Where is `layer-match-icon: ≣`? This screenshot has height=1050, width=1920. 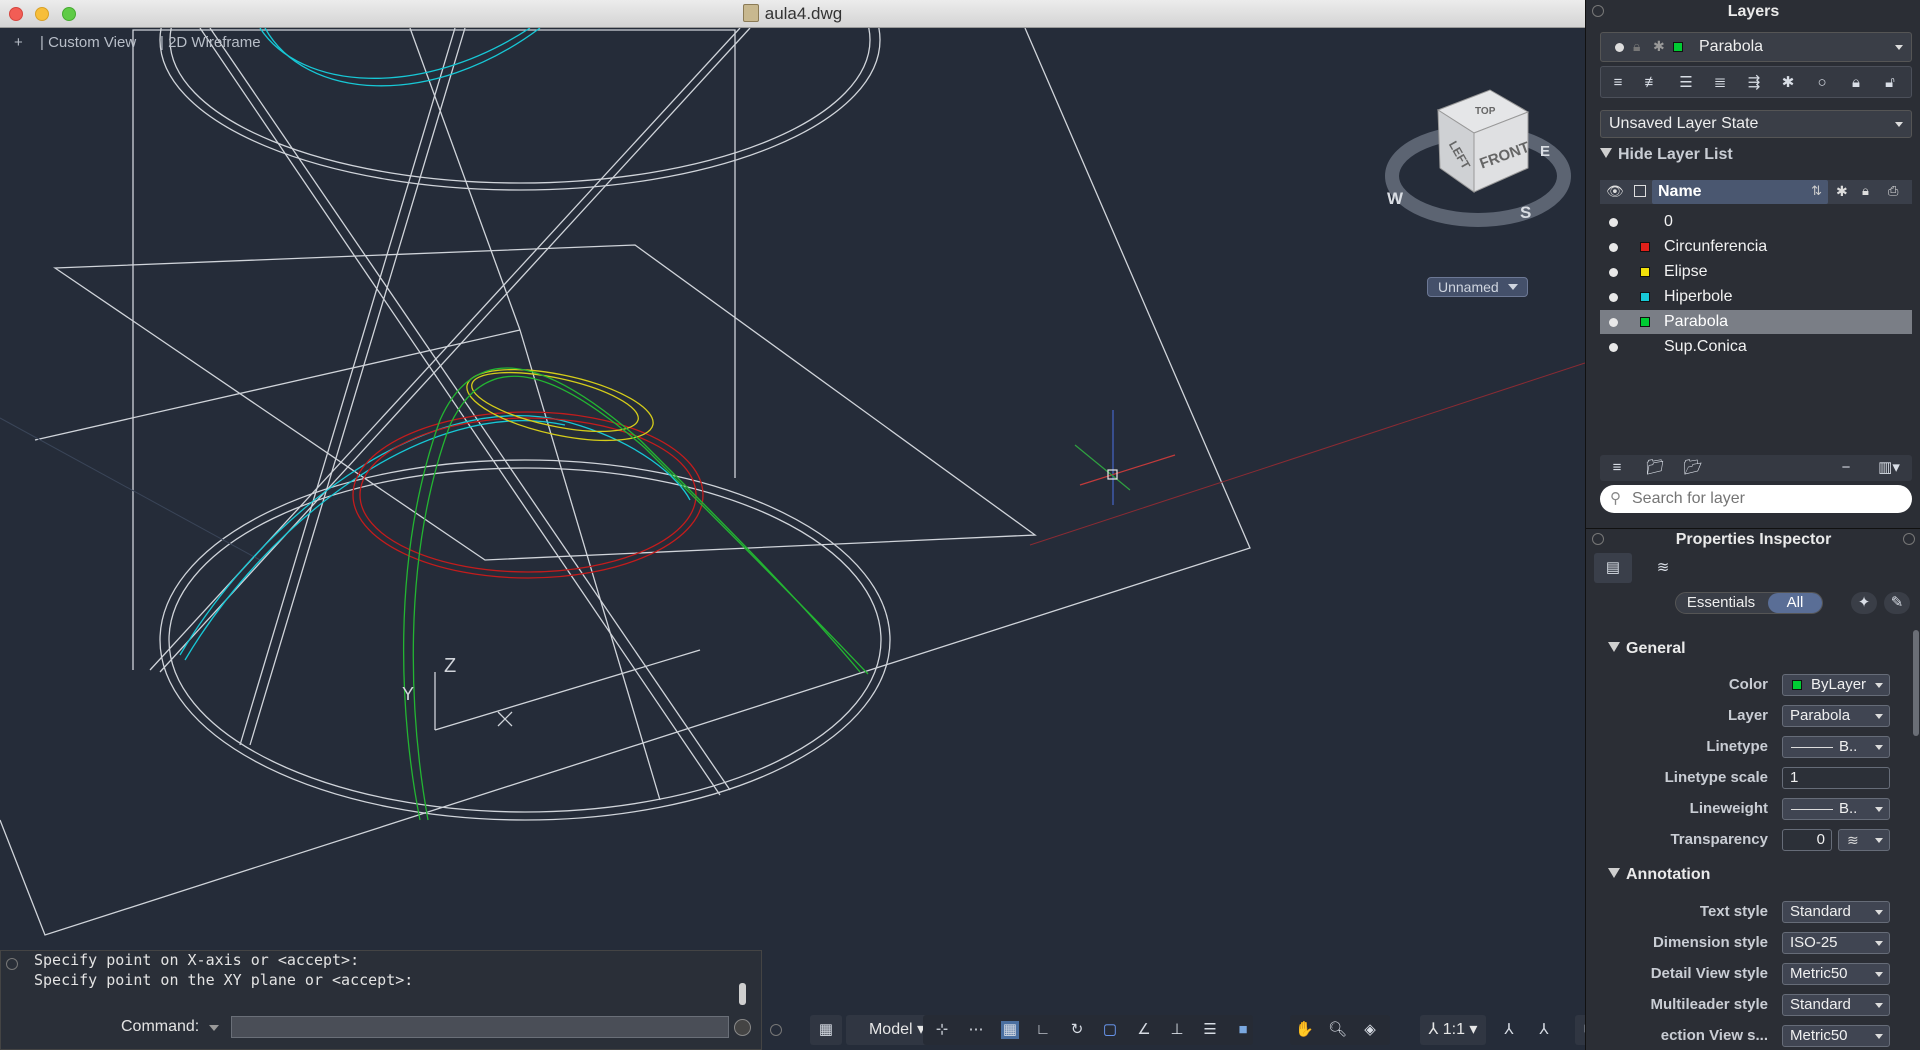
layer-match-icon: ≣ is located at coordinates (1720, 83).